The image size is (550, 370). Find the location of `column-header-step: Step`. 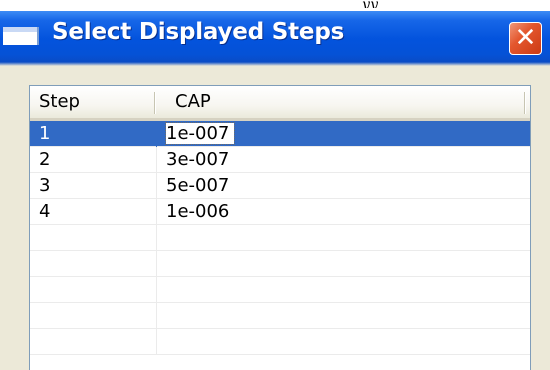

column-header-step: Step is located at coordinates (89, 102).